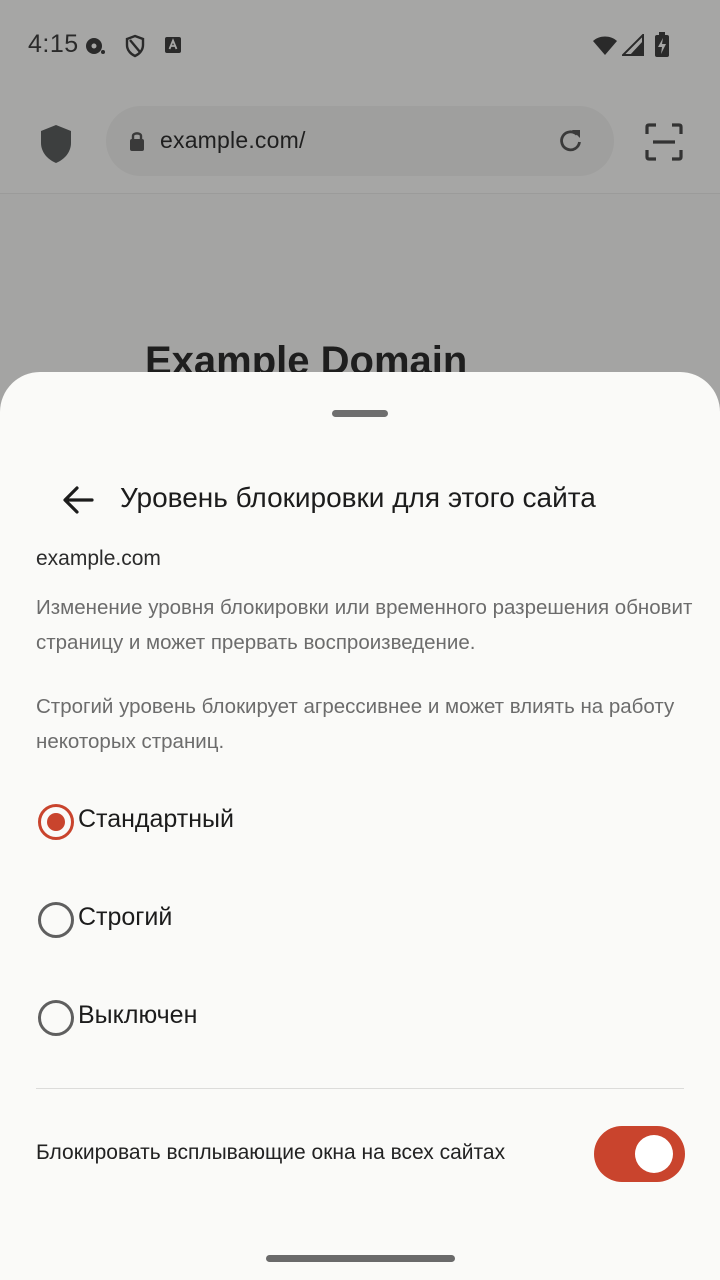  What do you see at coordinates (361, 820) in the screenshot?
I see `radio-option-standard: Стандартный` at bounding box center [361, 820].